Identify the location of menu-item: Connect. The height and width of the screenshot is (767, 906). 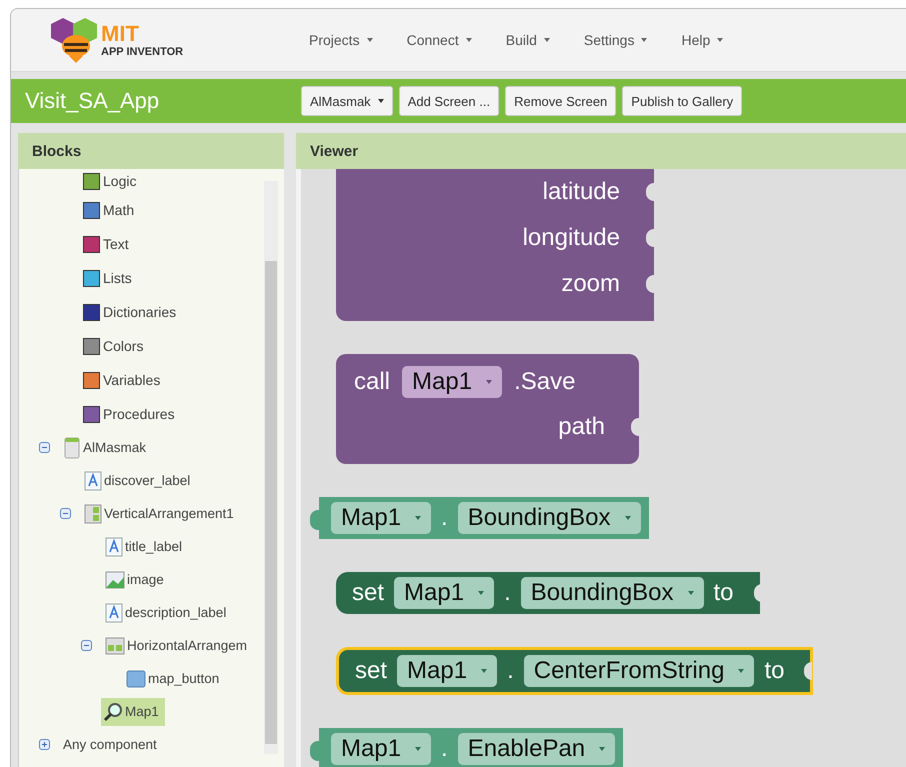
(439, 40).